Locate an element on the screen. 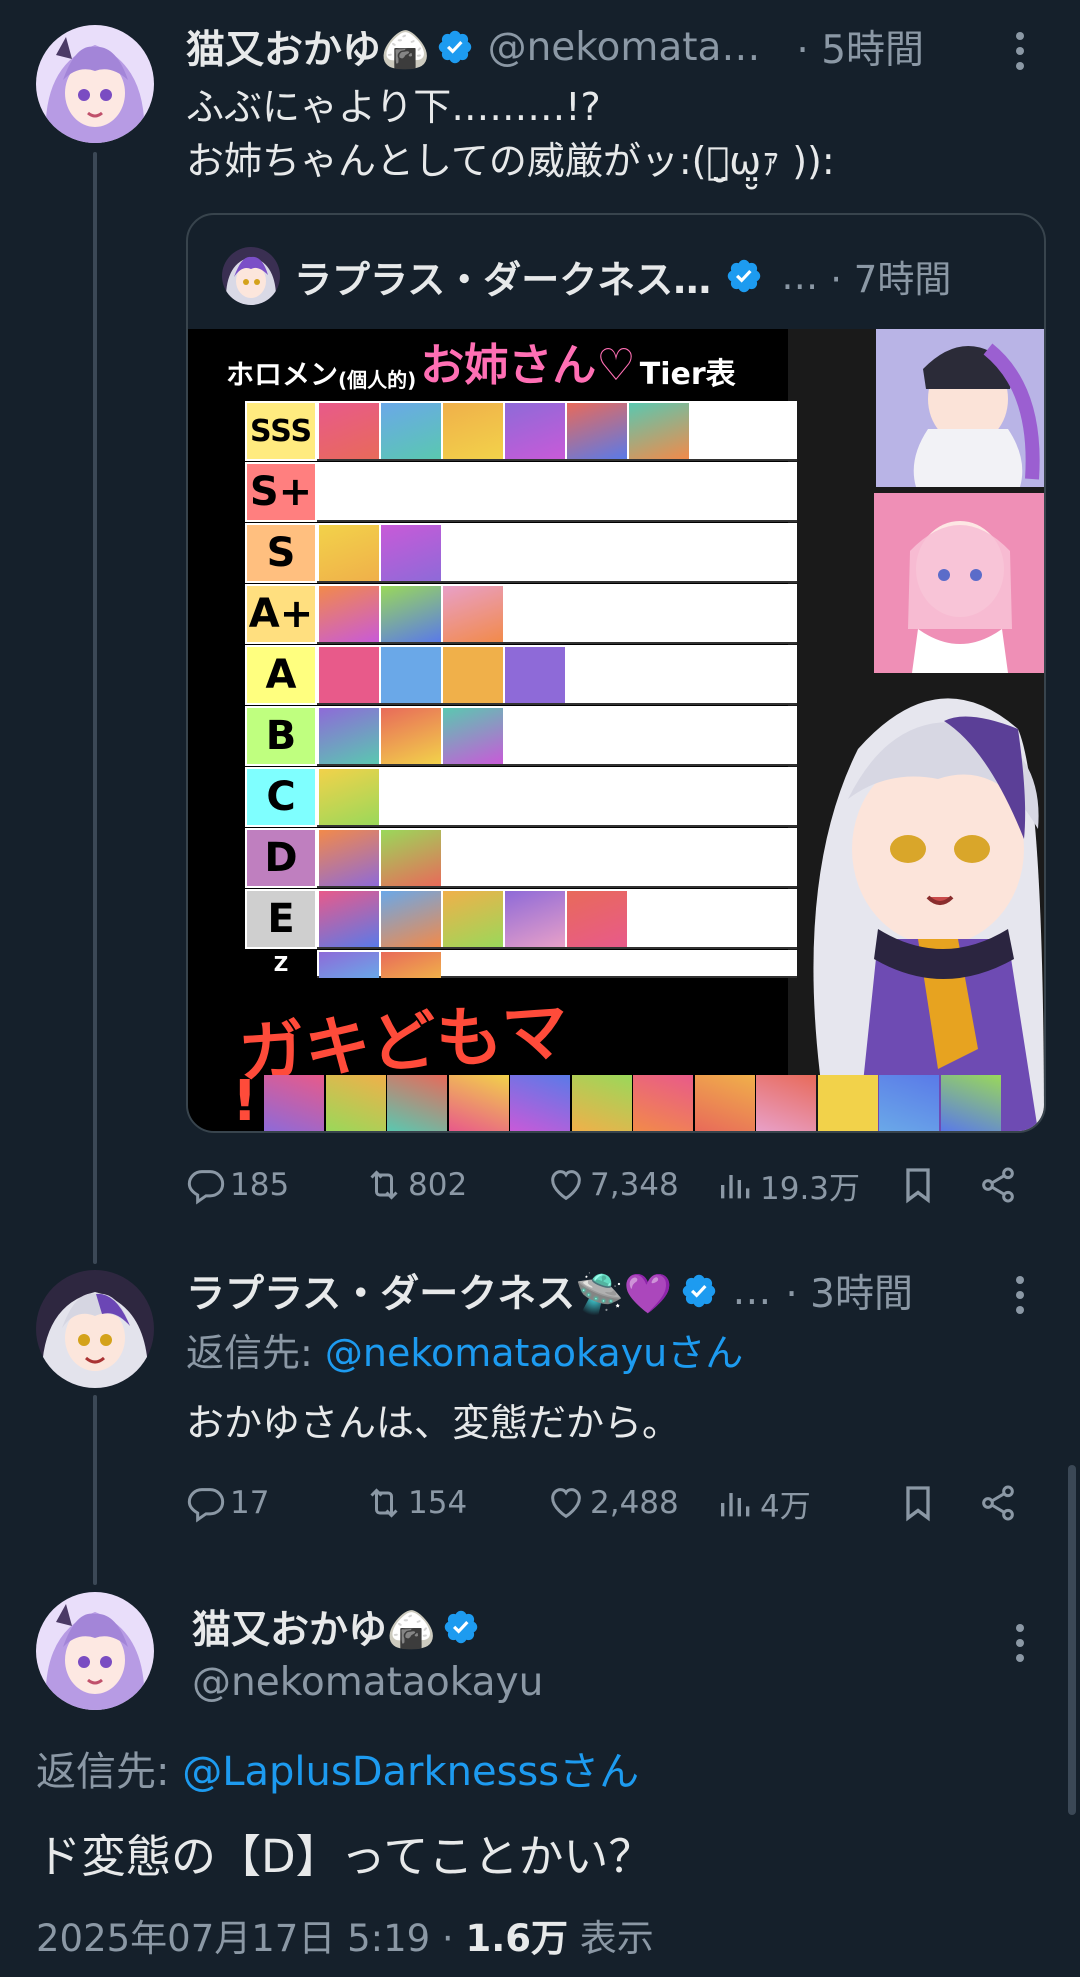 The width and height of the screenshot is (1080, 1977). avatar-laplus-image is located at coordinates (95, 1329).